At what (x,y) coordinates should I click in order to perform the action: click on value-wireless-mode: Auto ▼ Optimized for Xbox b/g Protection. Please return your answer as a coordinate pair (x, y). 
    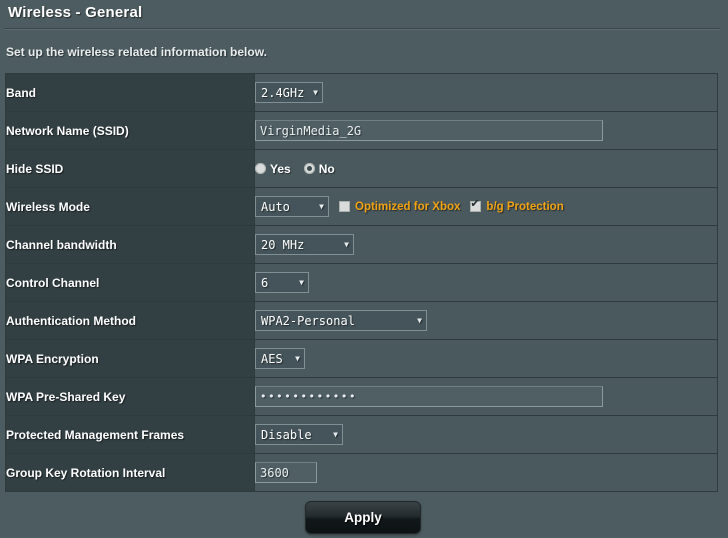
    Looking at the image, I should click on (486, 206).